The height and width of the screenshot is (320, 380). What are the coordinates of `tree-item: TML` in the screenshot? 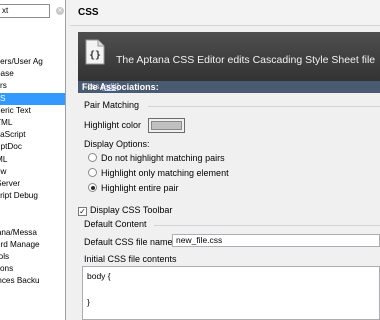 It's located at (32, 123).